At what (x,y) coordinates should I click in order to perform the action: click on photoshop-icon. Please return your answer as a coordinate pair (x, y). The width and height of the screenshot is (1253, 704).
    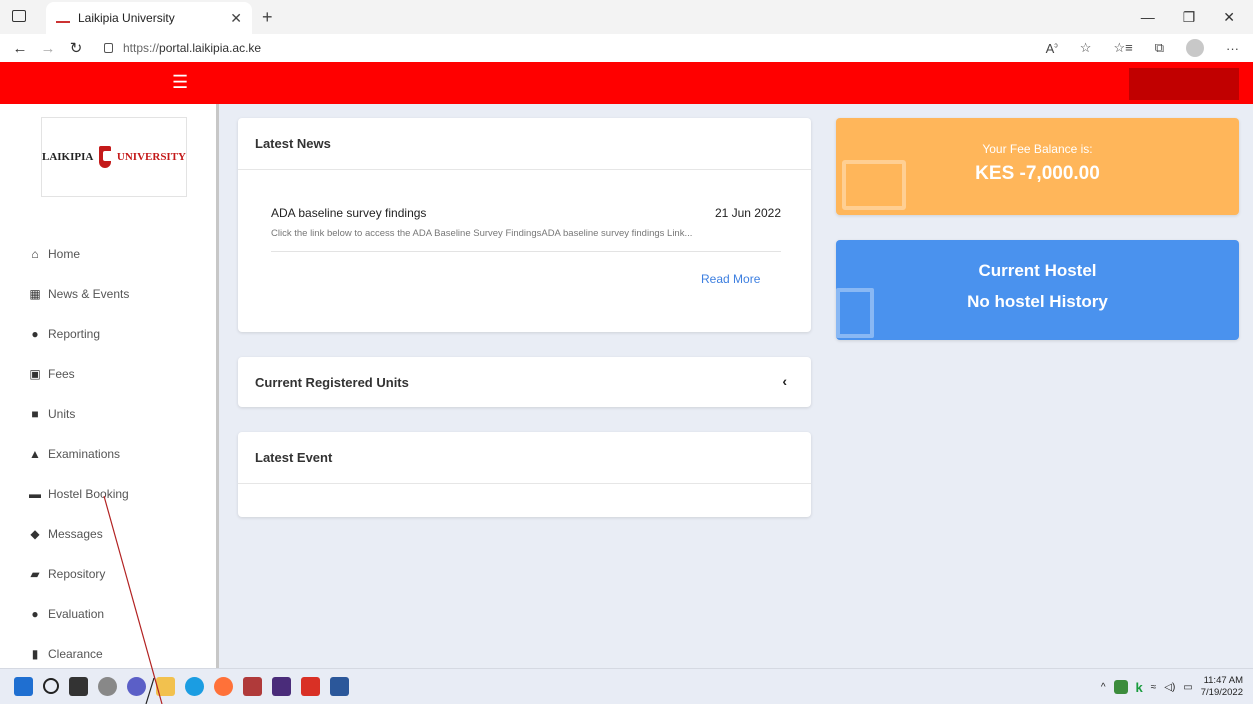
    Looking at the image, I should click on (281, 686).